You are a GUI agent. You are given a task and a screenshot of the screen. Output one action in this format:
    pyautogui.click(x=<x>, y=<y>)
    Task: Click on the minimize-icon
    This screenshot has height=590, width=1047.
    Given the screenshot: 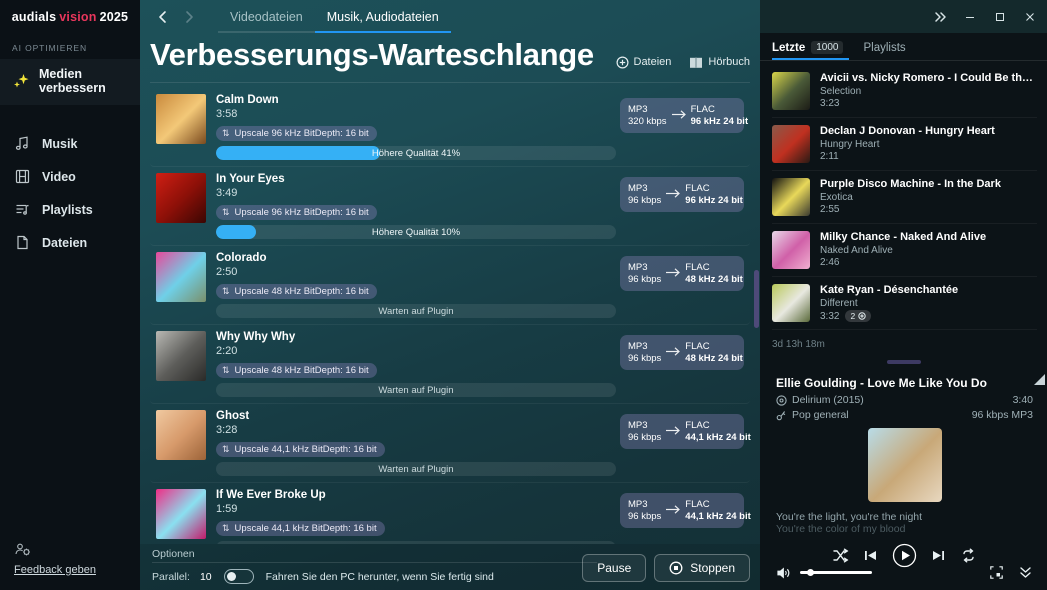 What is the action you would take?
    pyautogui.click(x=970, y=17)
    